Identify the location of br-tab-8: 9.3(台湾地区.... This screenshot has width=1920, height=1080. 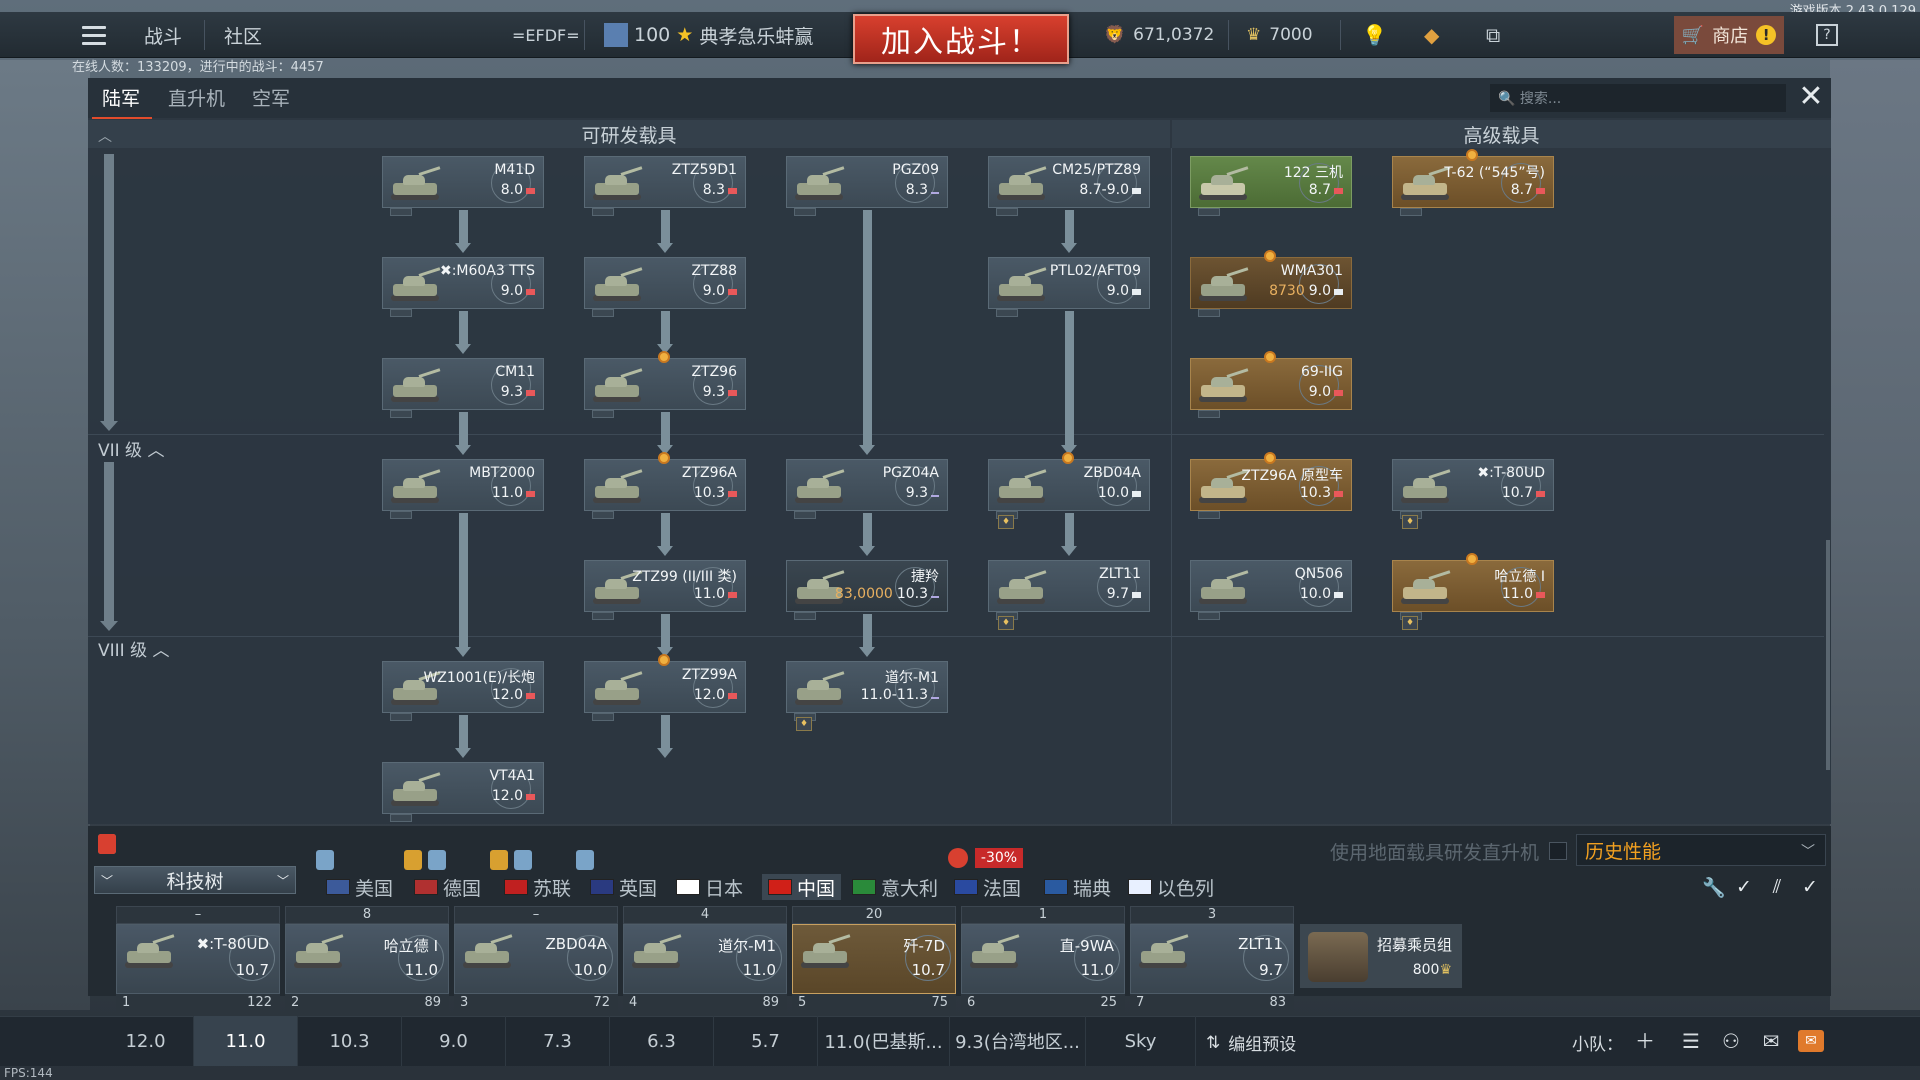
(1018, 1041).